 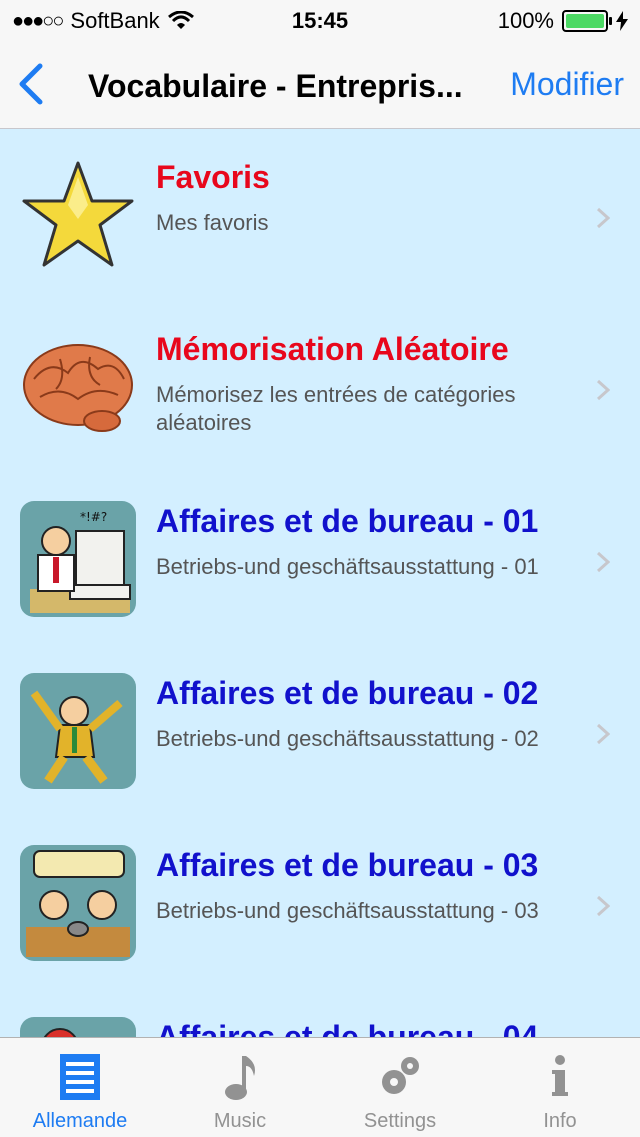 What do you see at coordinates (587, 21) in the screenshot?
I see `battery-icon` at bounding box center [587, 21].